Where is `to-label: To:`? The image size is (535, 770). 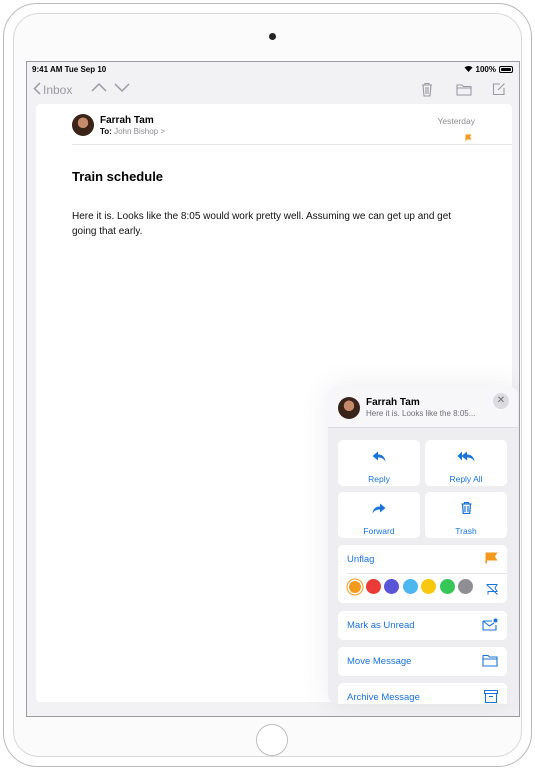 to-label: To: is located at coordinates (106, 131).